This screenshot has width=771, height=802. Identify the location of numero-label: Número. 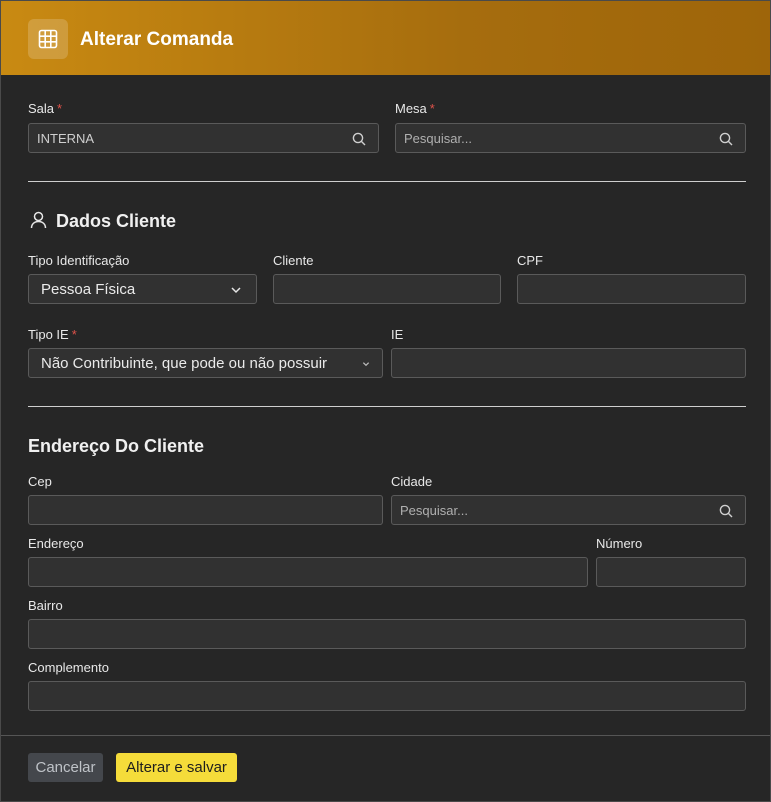
(619, 543).